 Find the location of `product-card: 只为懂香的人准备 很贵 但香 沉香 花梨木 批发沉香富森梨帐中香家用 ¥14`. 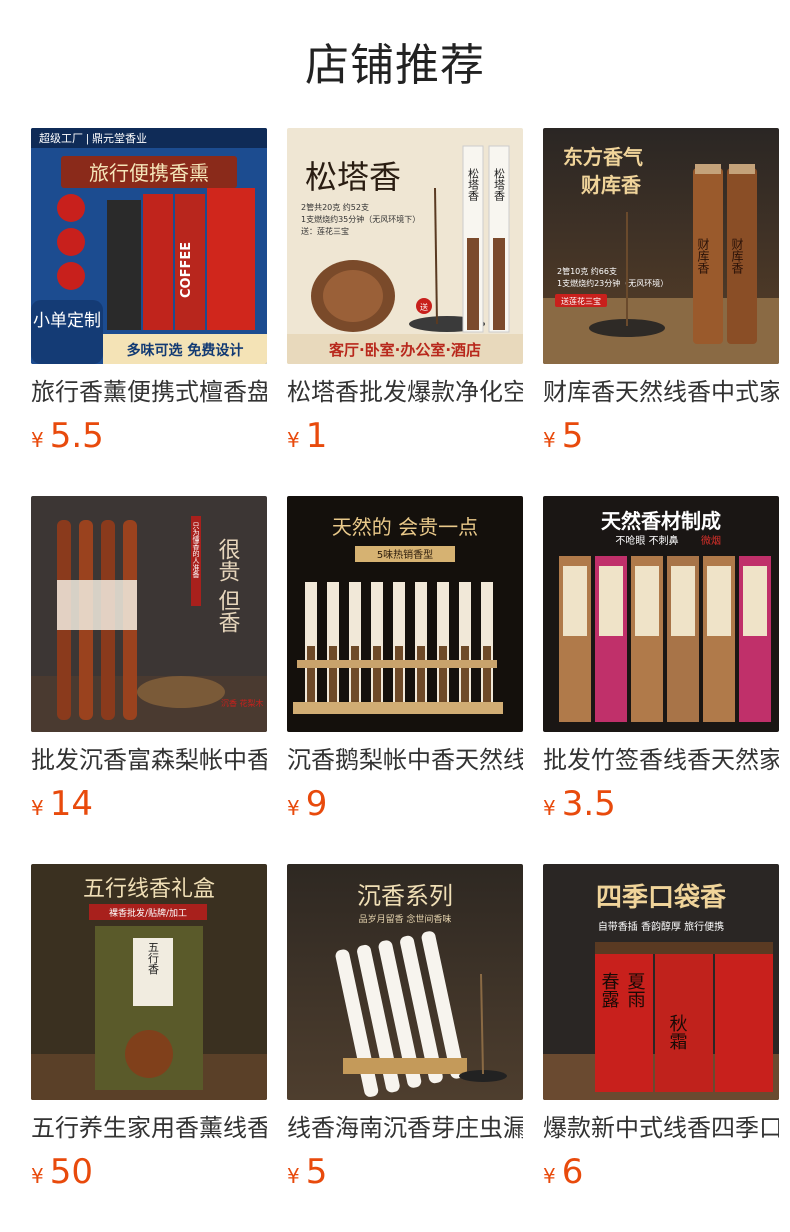

product-card: 只为懂香的人准备 很贵 但香 沉香 花梨木 批发沉香富森梨帐中香家用 ¥14 is located at coordinates (149, 664).